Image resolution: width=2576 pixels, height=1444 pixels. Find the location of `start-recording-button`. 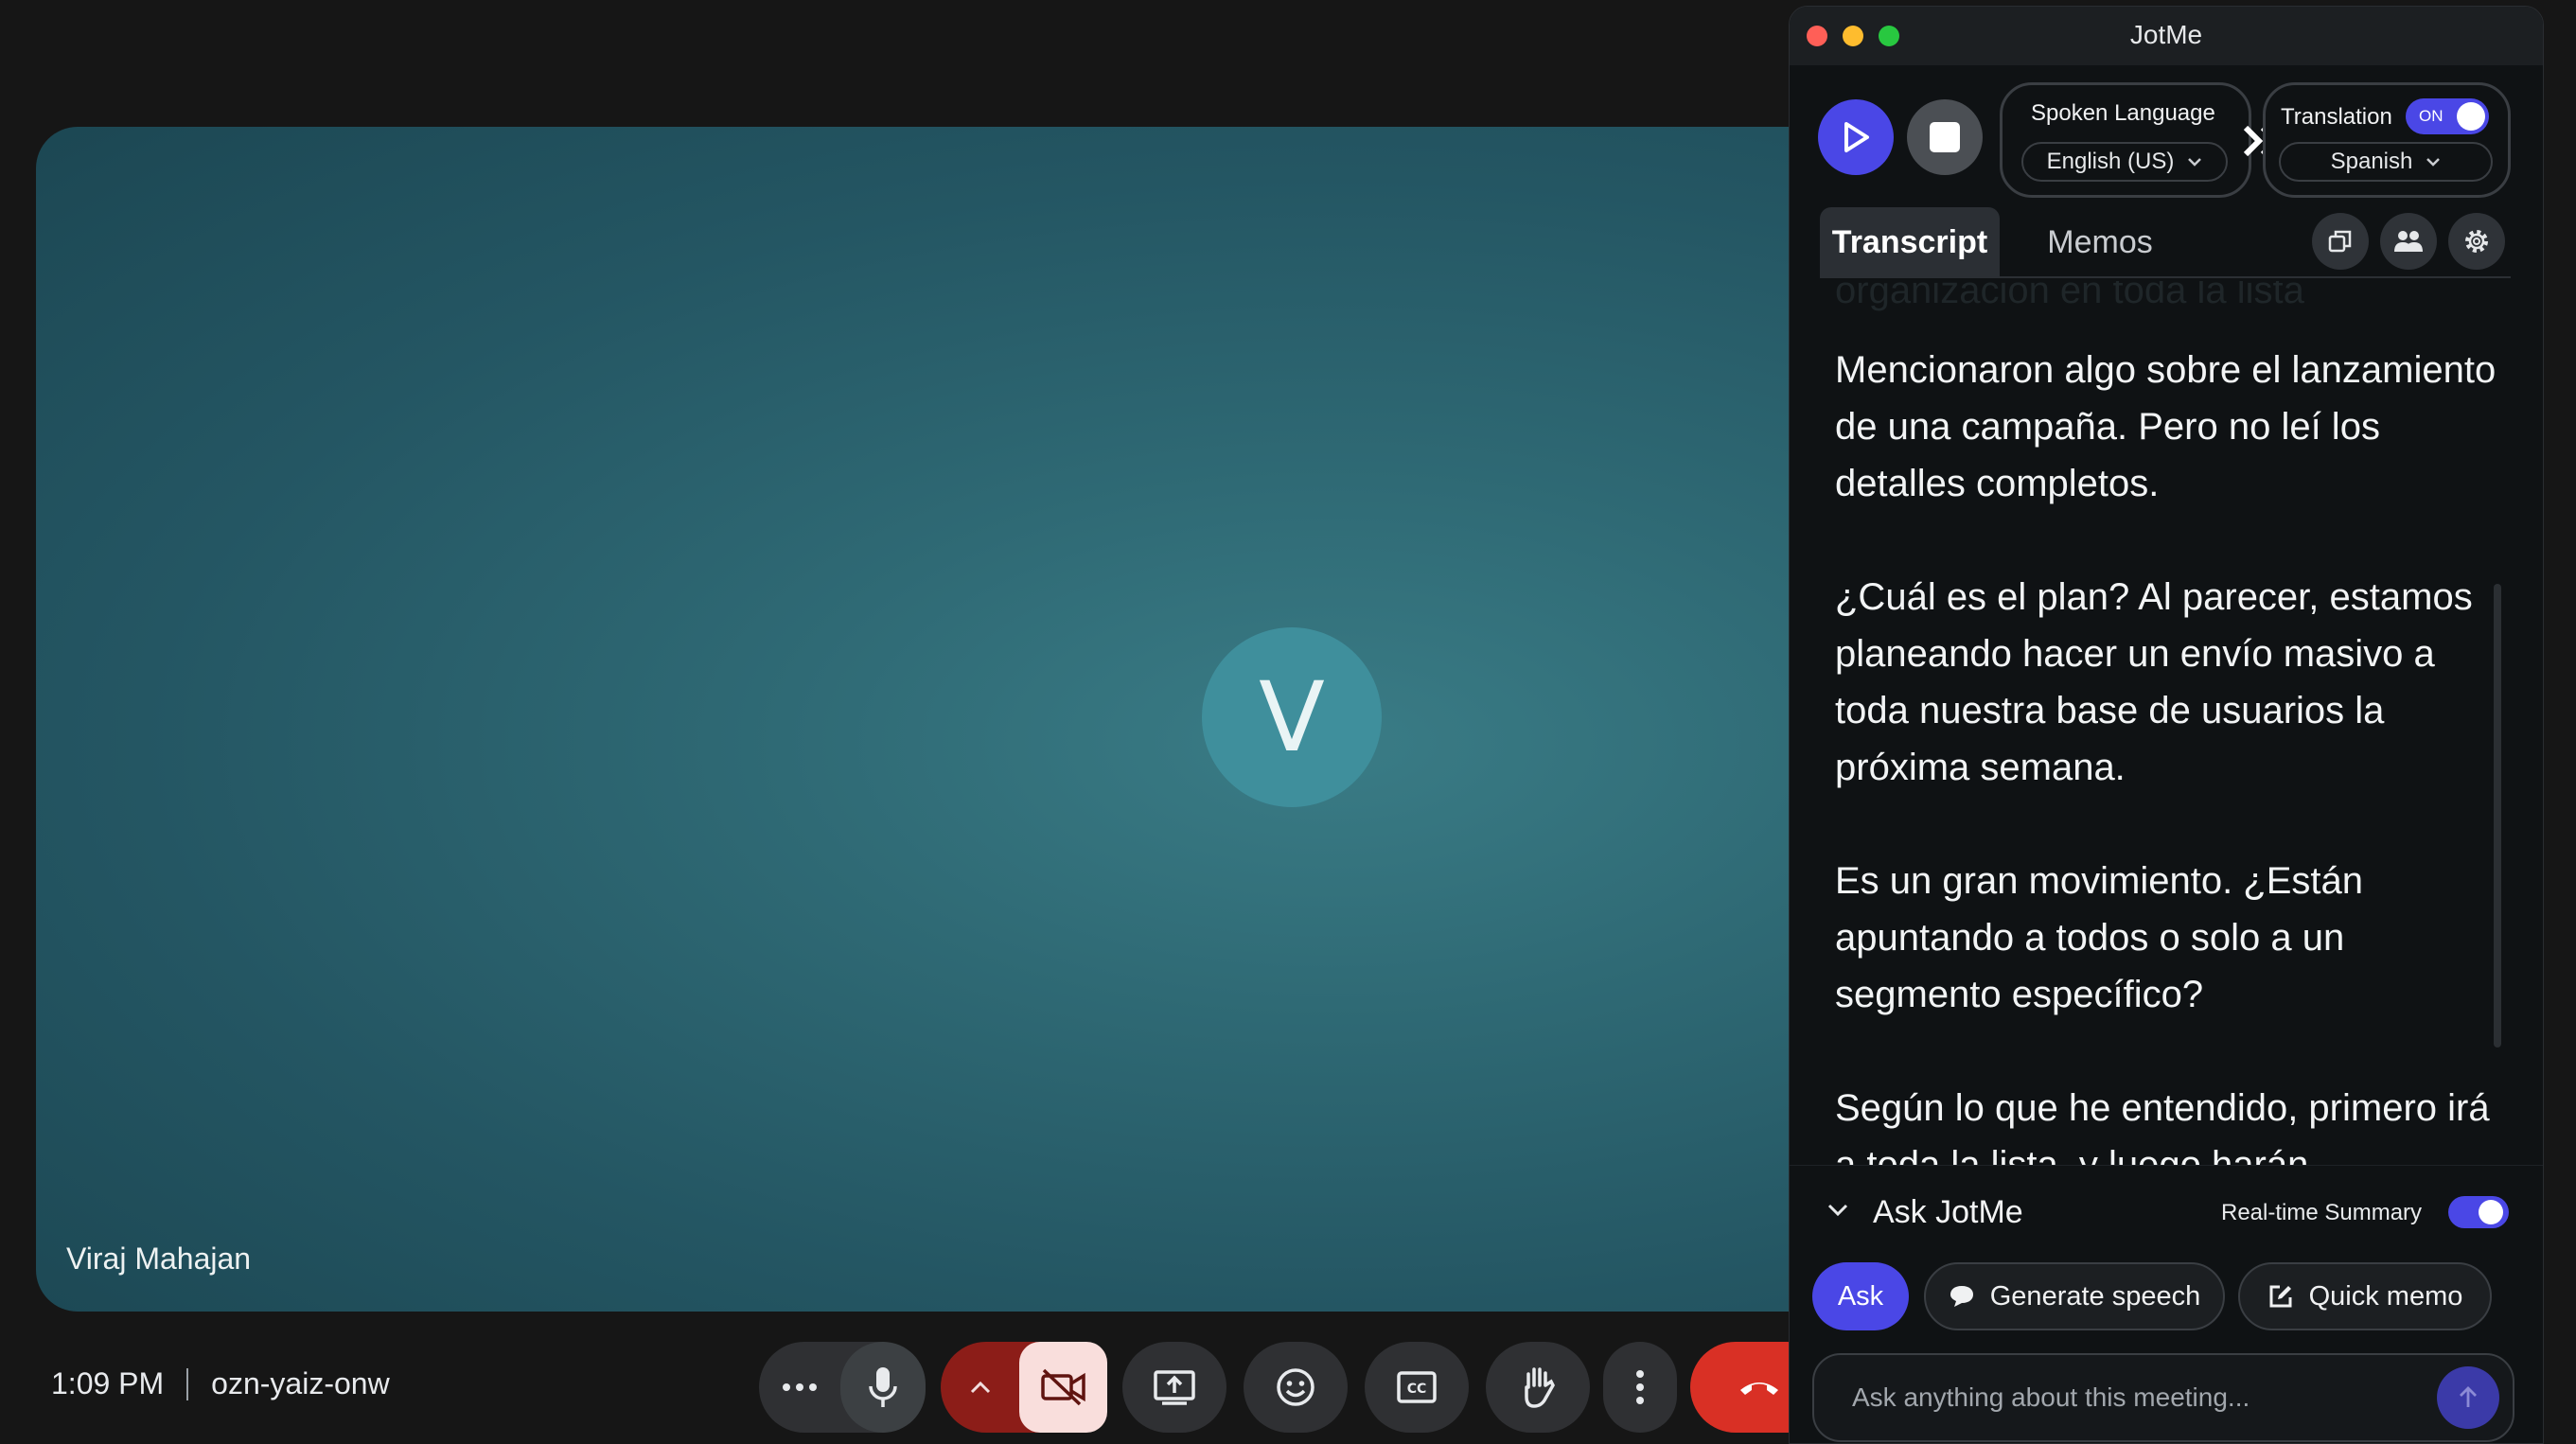

start-recording-button is located at coordinates (1856, 137).